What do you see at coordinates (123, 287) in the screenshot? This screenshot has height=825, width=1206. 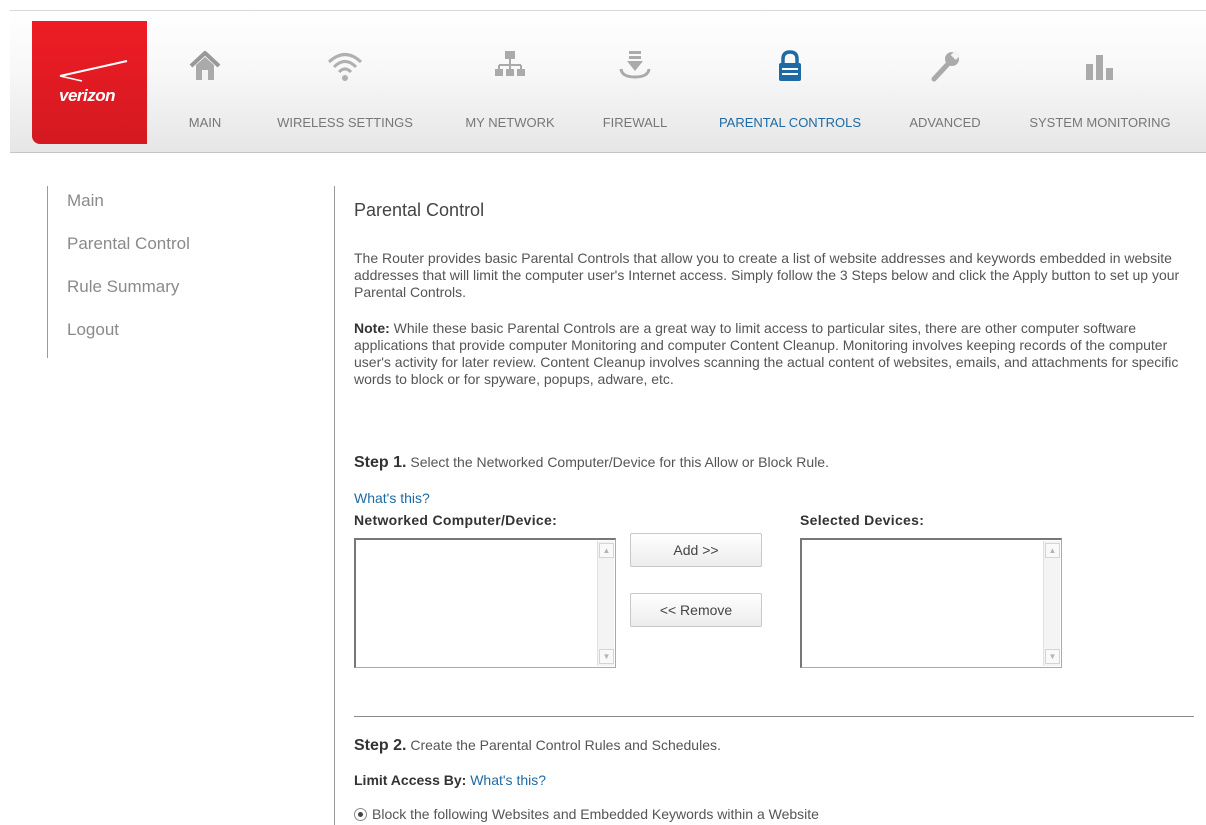 I see `sidebar-item-rule-summary: Rule Summary` at bounding box center [123, 287].